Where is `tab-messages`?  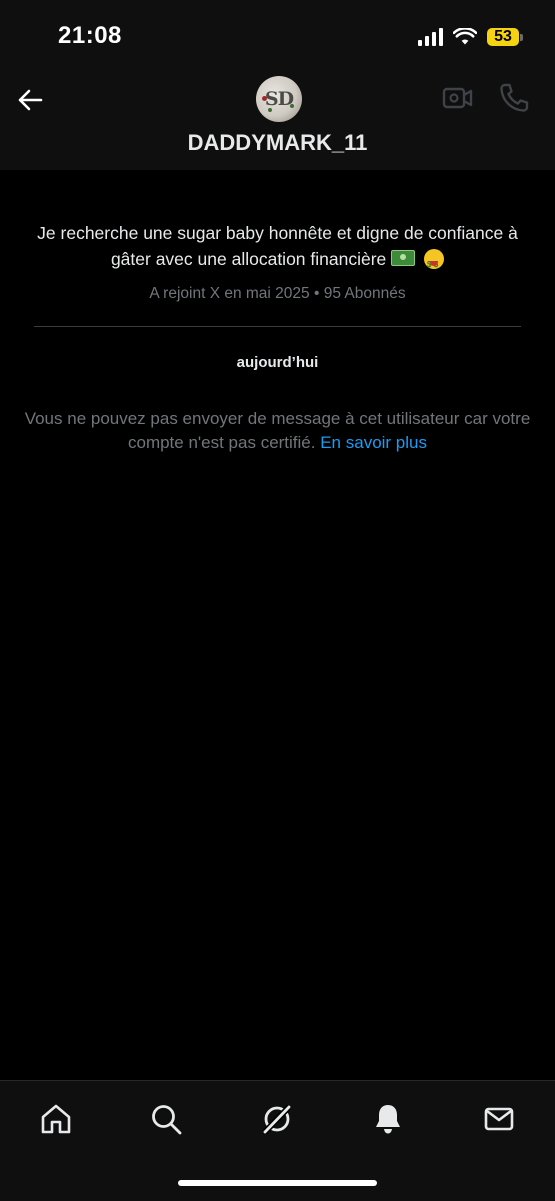
tab-messages is located at coordinates (499, 1119).